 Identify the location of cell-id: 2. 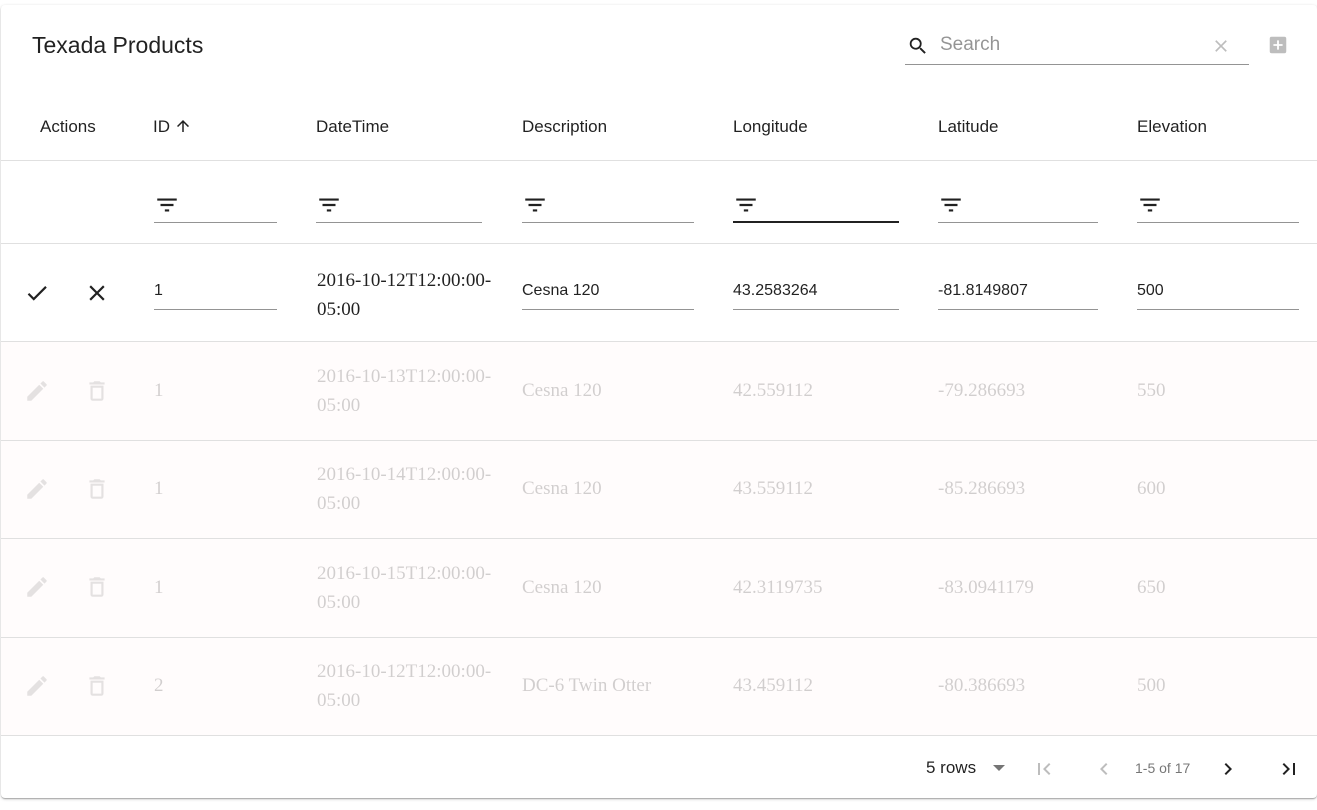
(159, 685).